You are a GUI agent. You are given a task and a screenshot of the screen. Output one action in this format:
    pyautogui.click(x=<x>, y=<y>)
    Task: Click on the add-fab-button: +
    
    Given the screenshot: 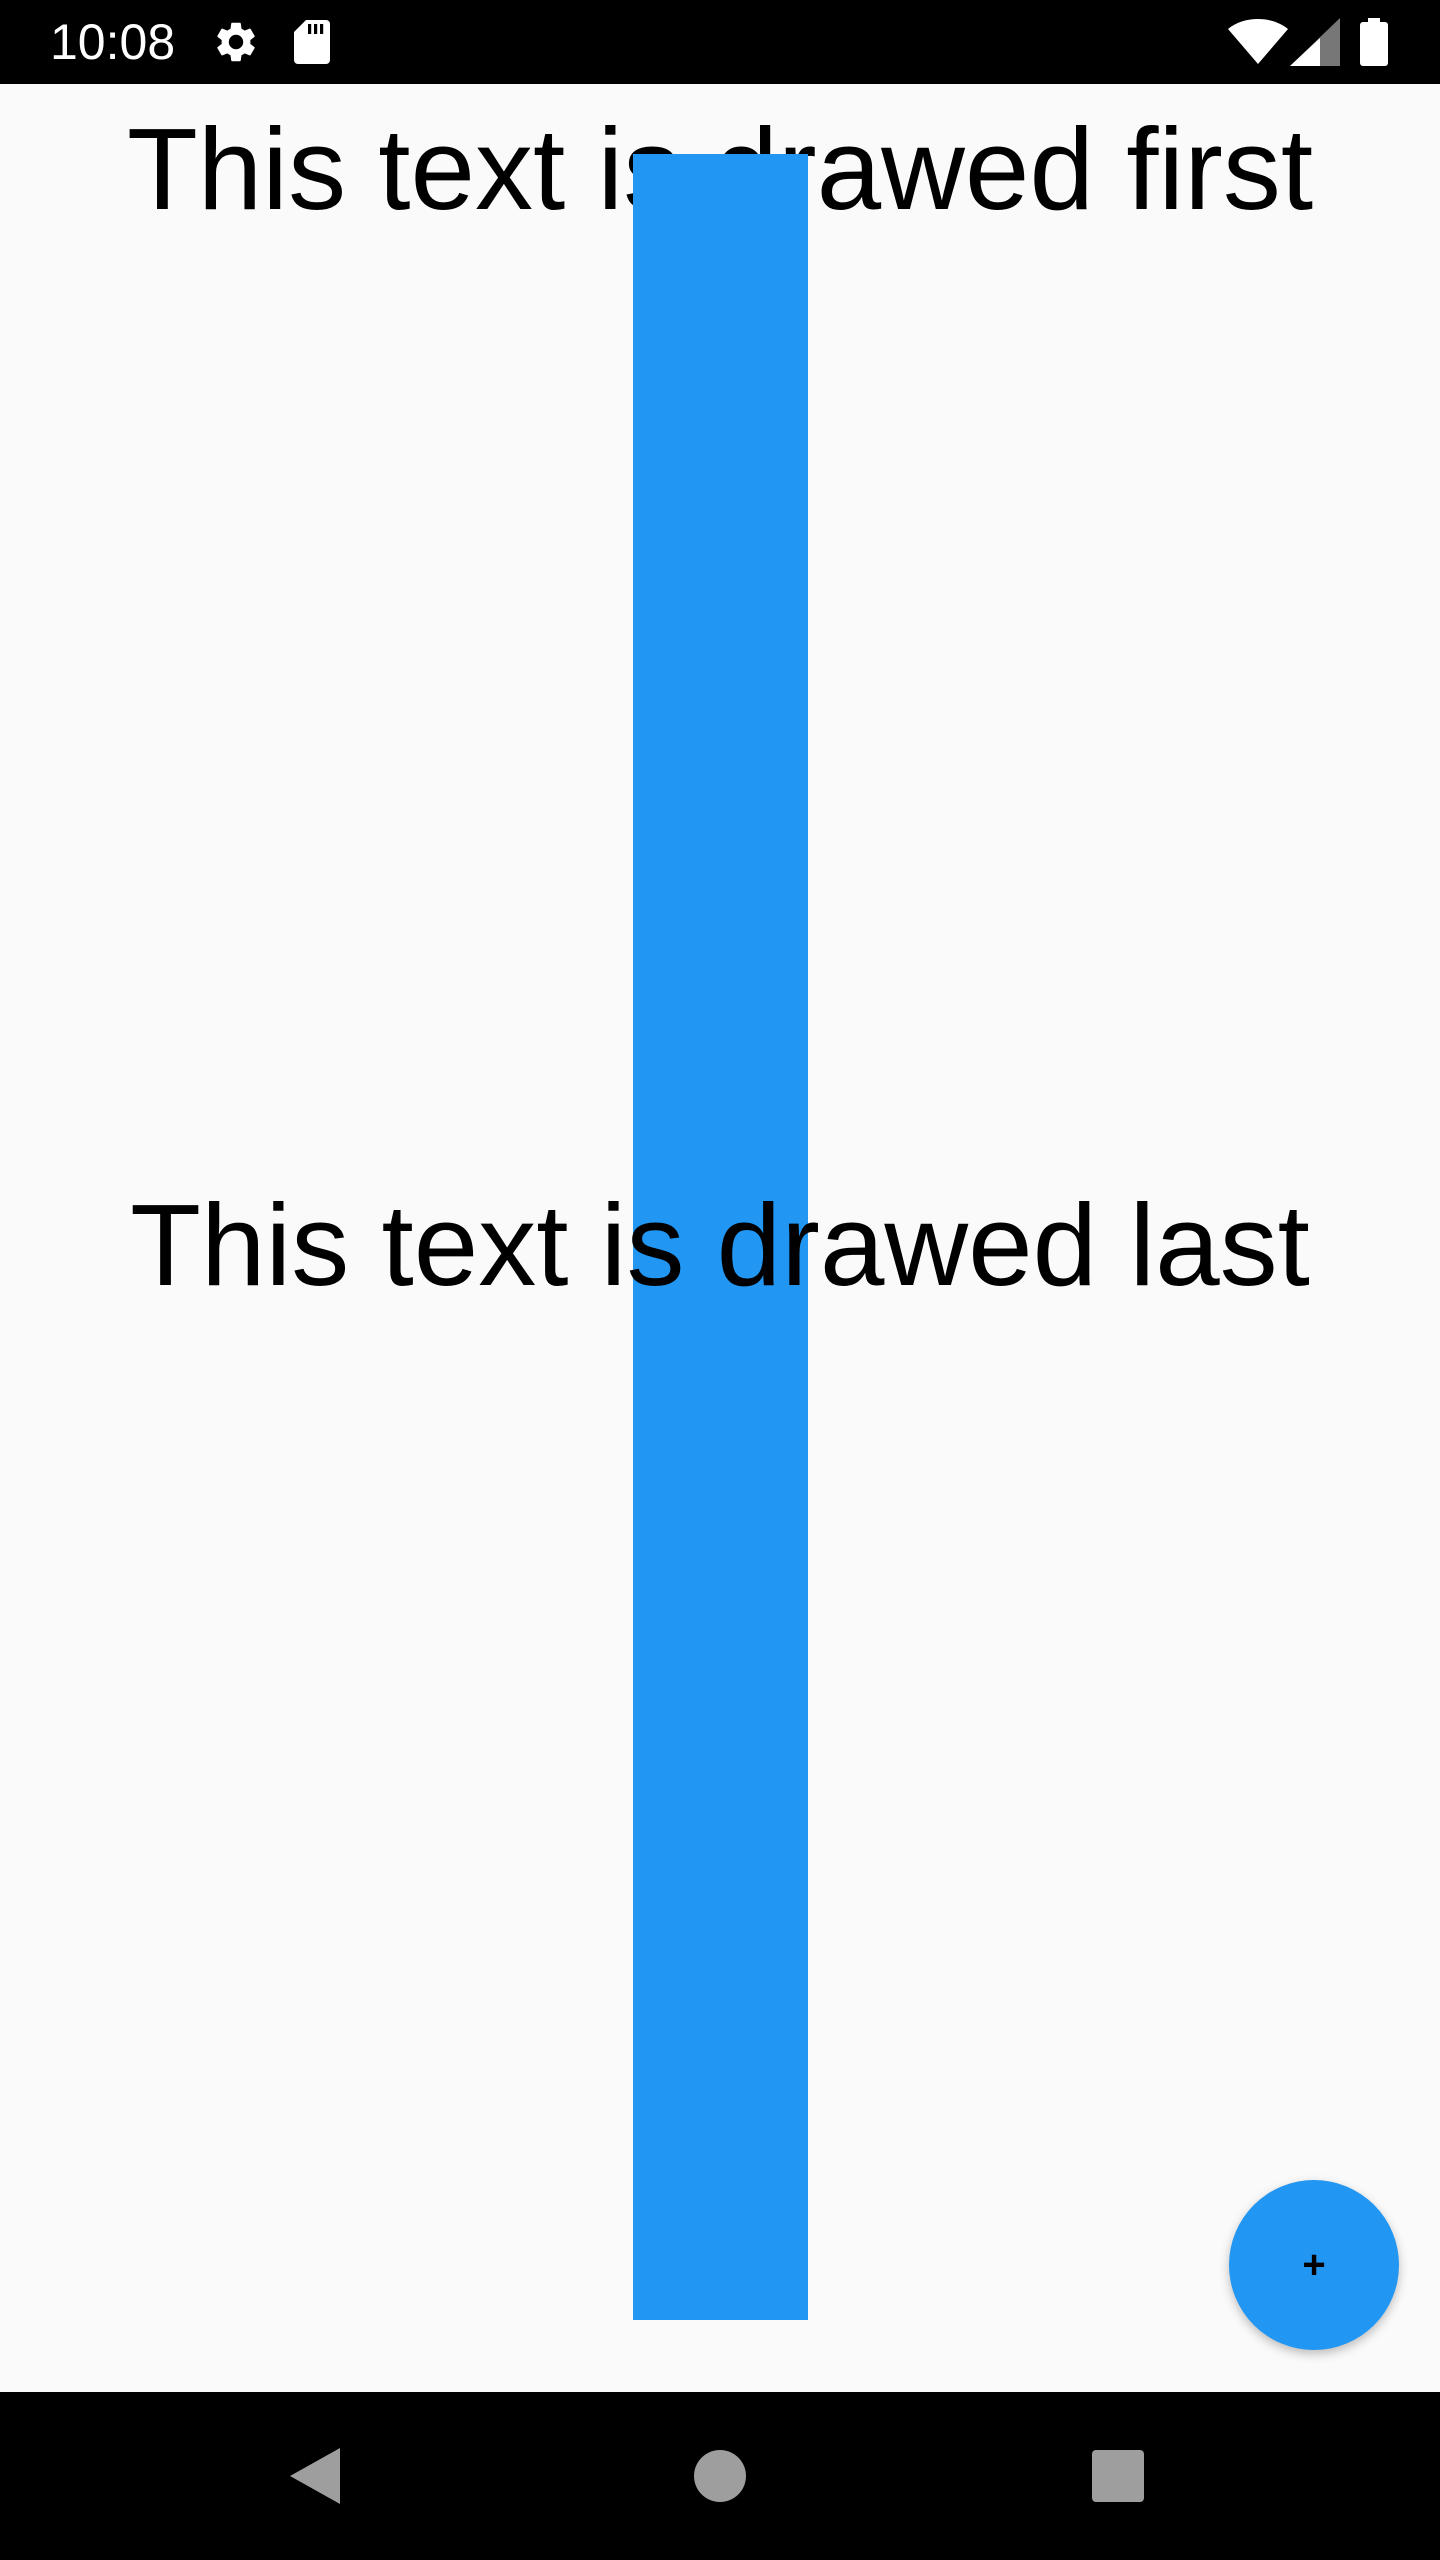 What is the action you would take?
    pyautogui.click(x=1314, y=2265)
    